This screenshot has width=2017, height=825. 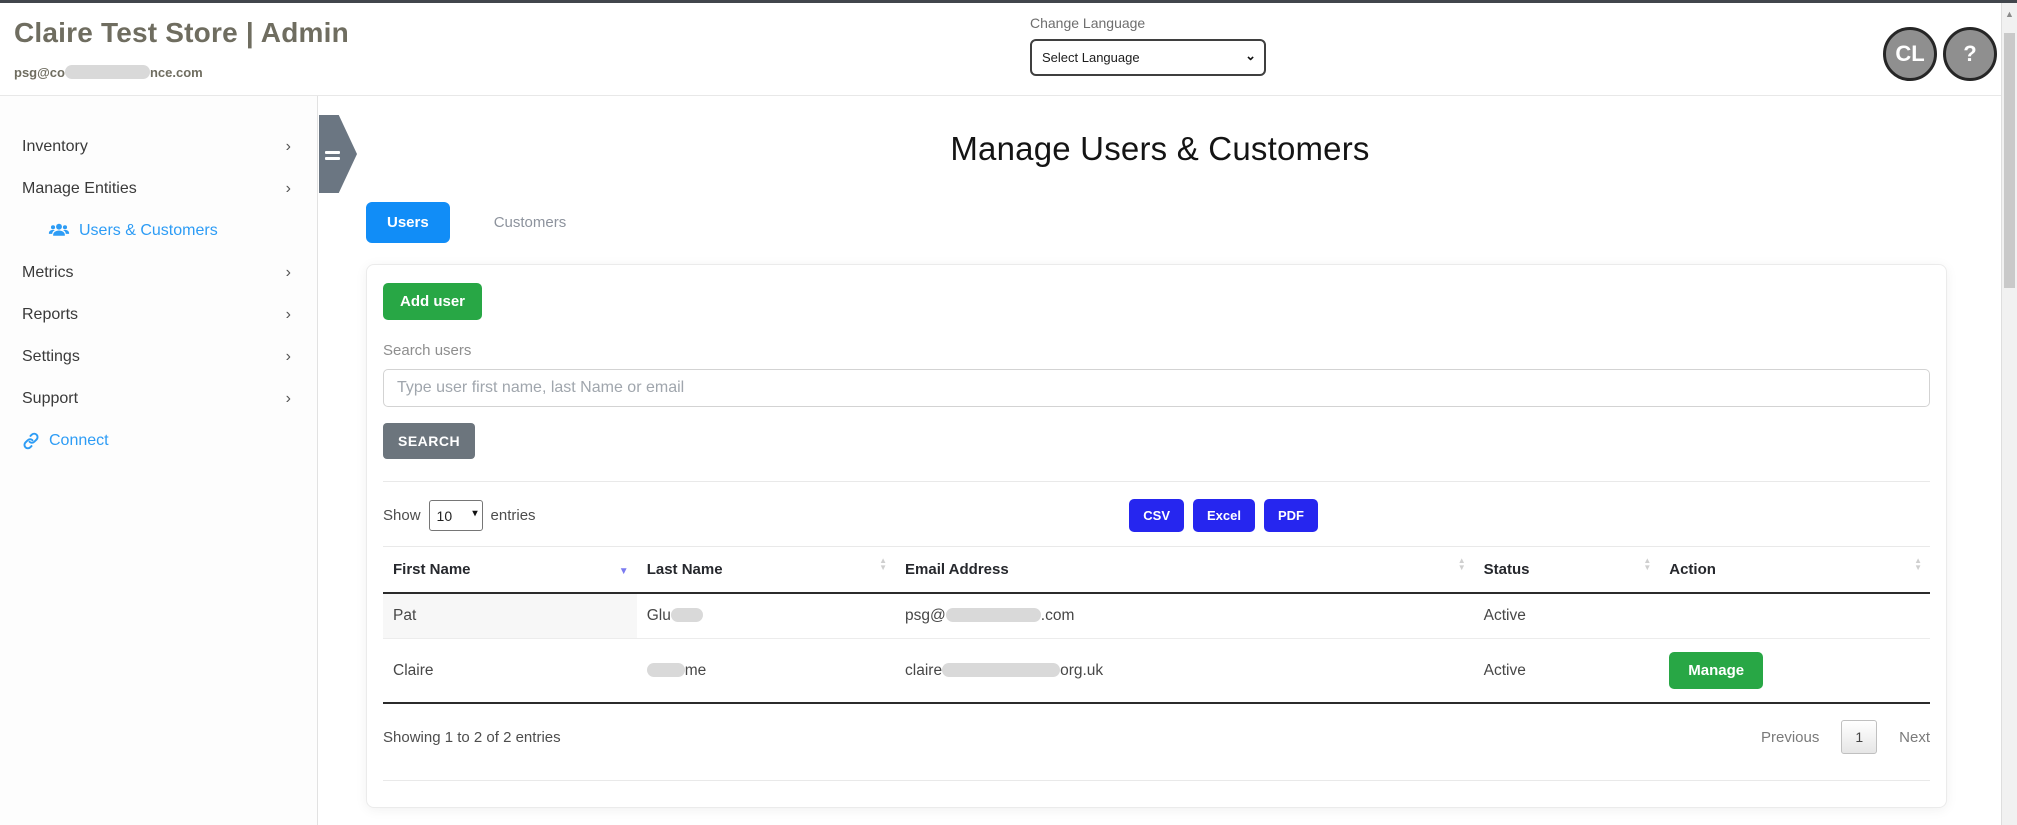 What do you see at coordinates (79, 440) in the screenshot?
I see `sidebar-item-label: Connect` at bounding box center [79, 440].